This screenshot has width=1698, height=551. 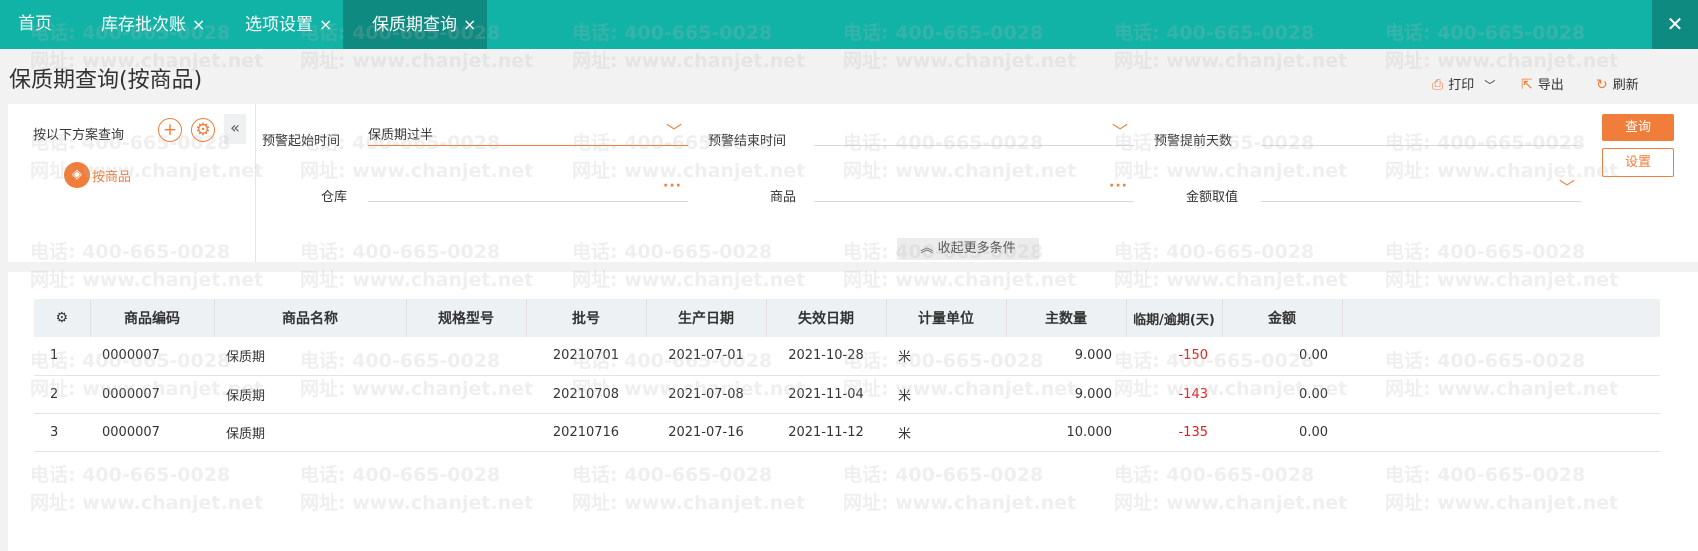 I want to click on alert-start-label: 预警起始时间, so click(x=301, y=141).